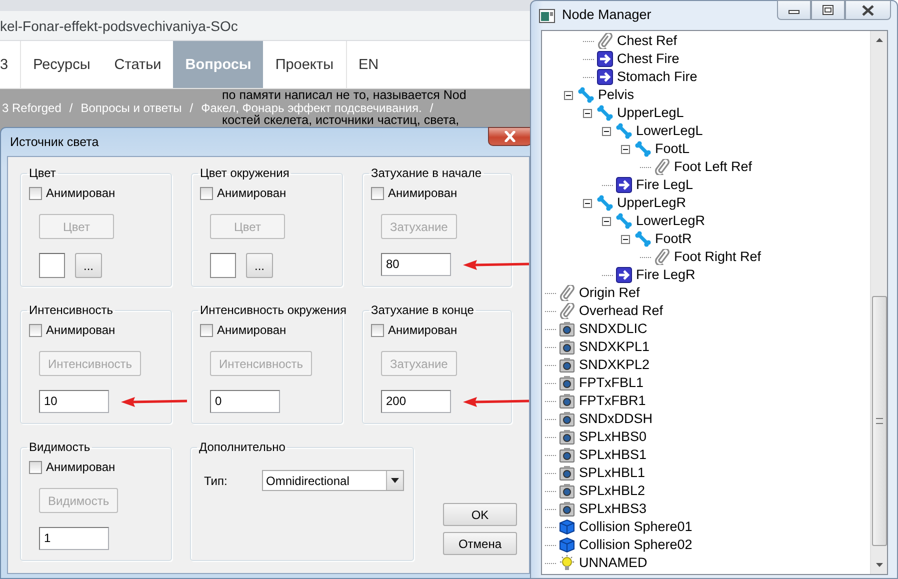 Image resolution: width=898 pixels, height=579 pixels. What do you see at coordinates (74, 401) in the screenshot?
I see `value-field: 10` at bounding box center [74, 401].